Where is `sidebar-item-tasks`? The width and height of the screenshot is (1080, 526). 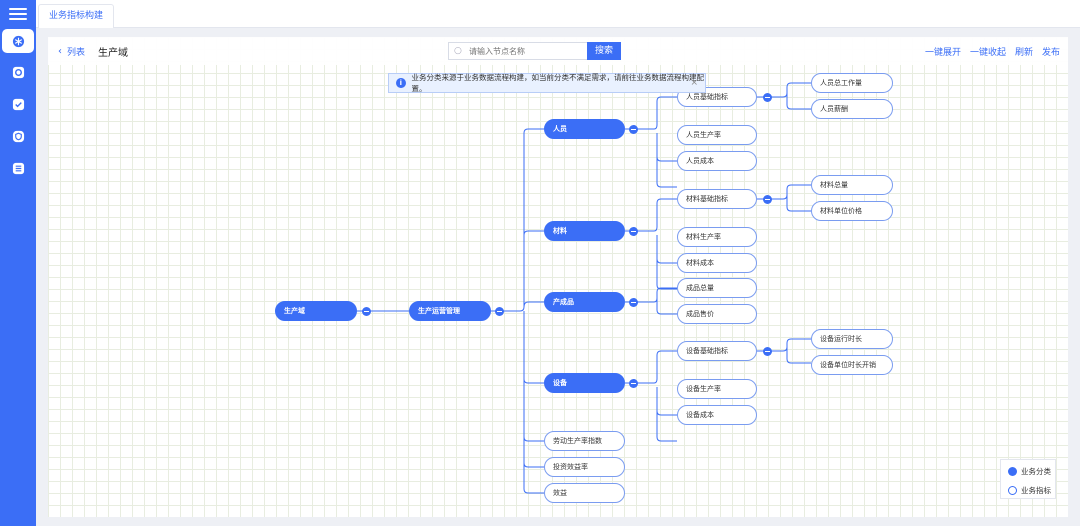 sidebar-item-tasks is located at coordinates (18, 104).